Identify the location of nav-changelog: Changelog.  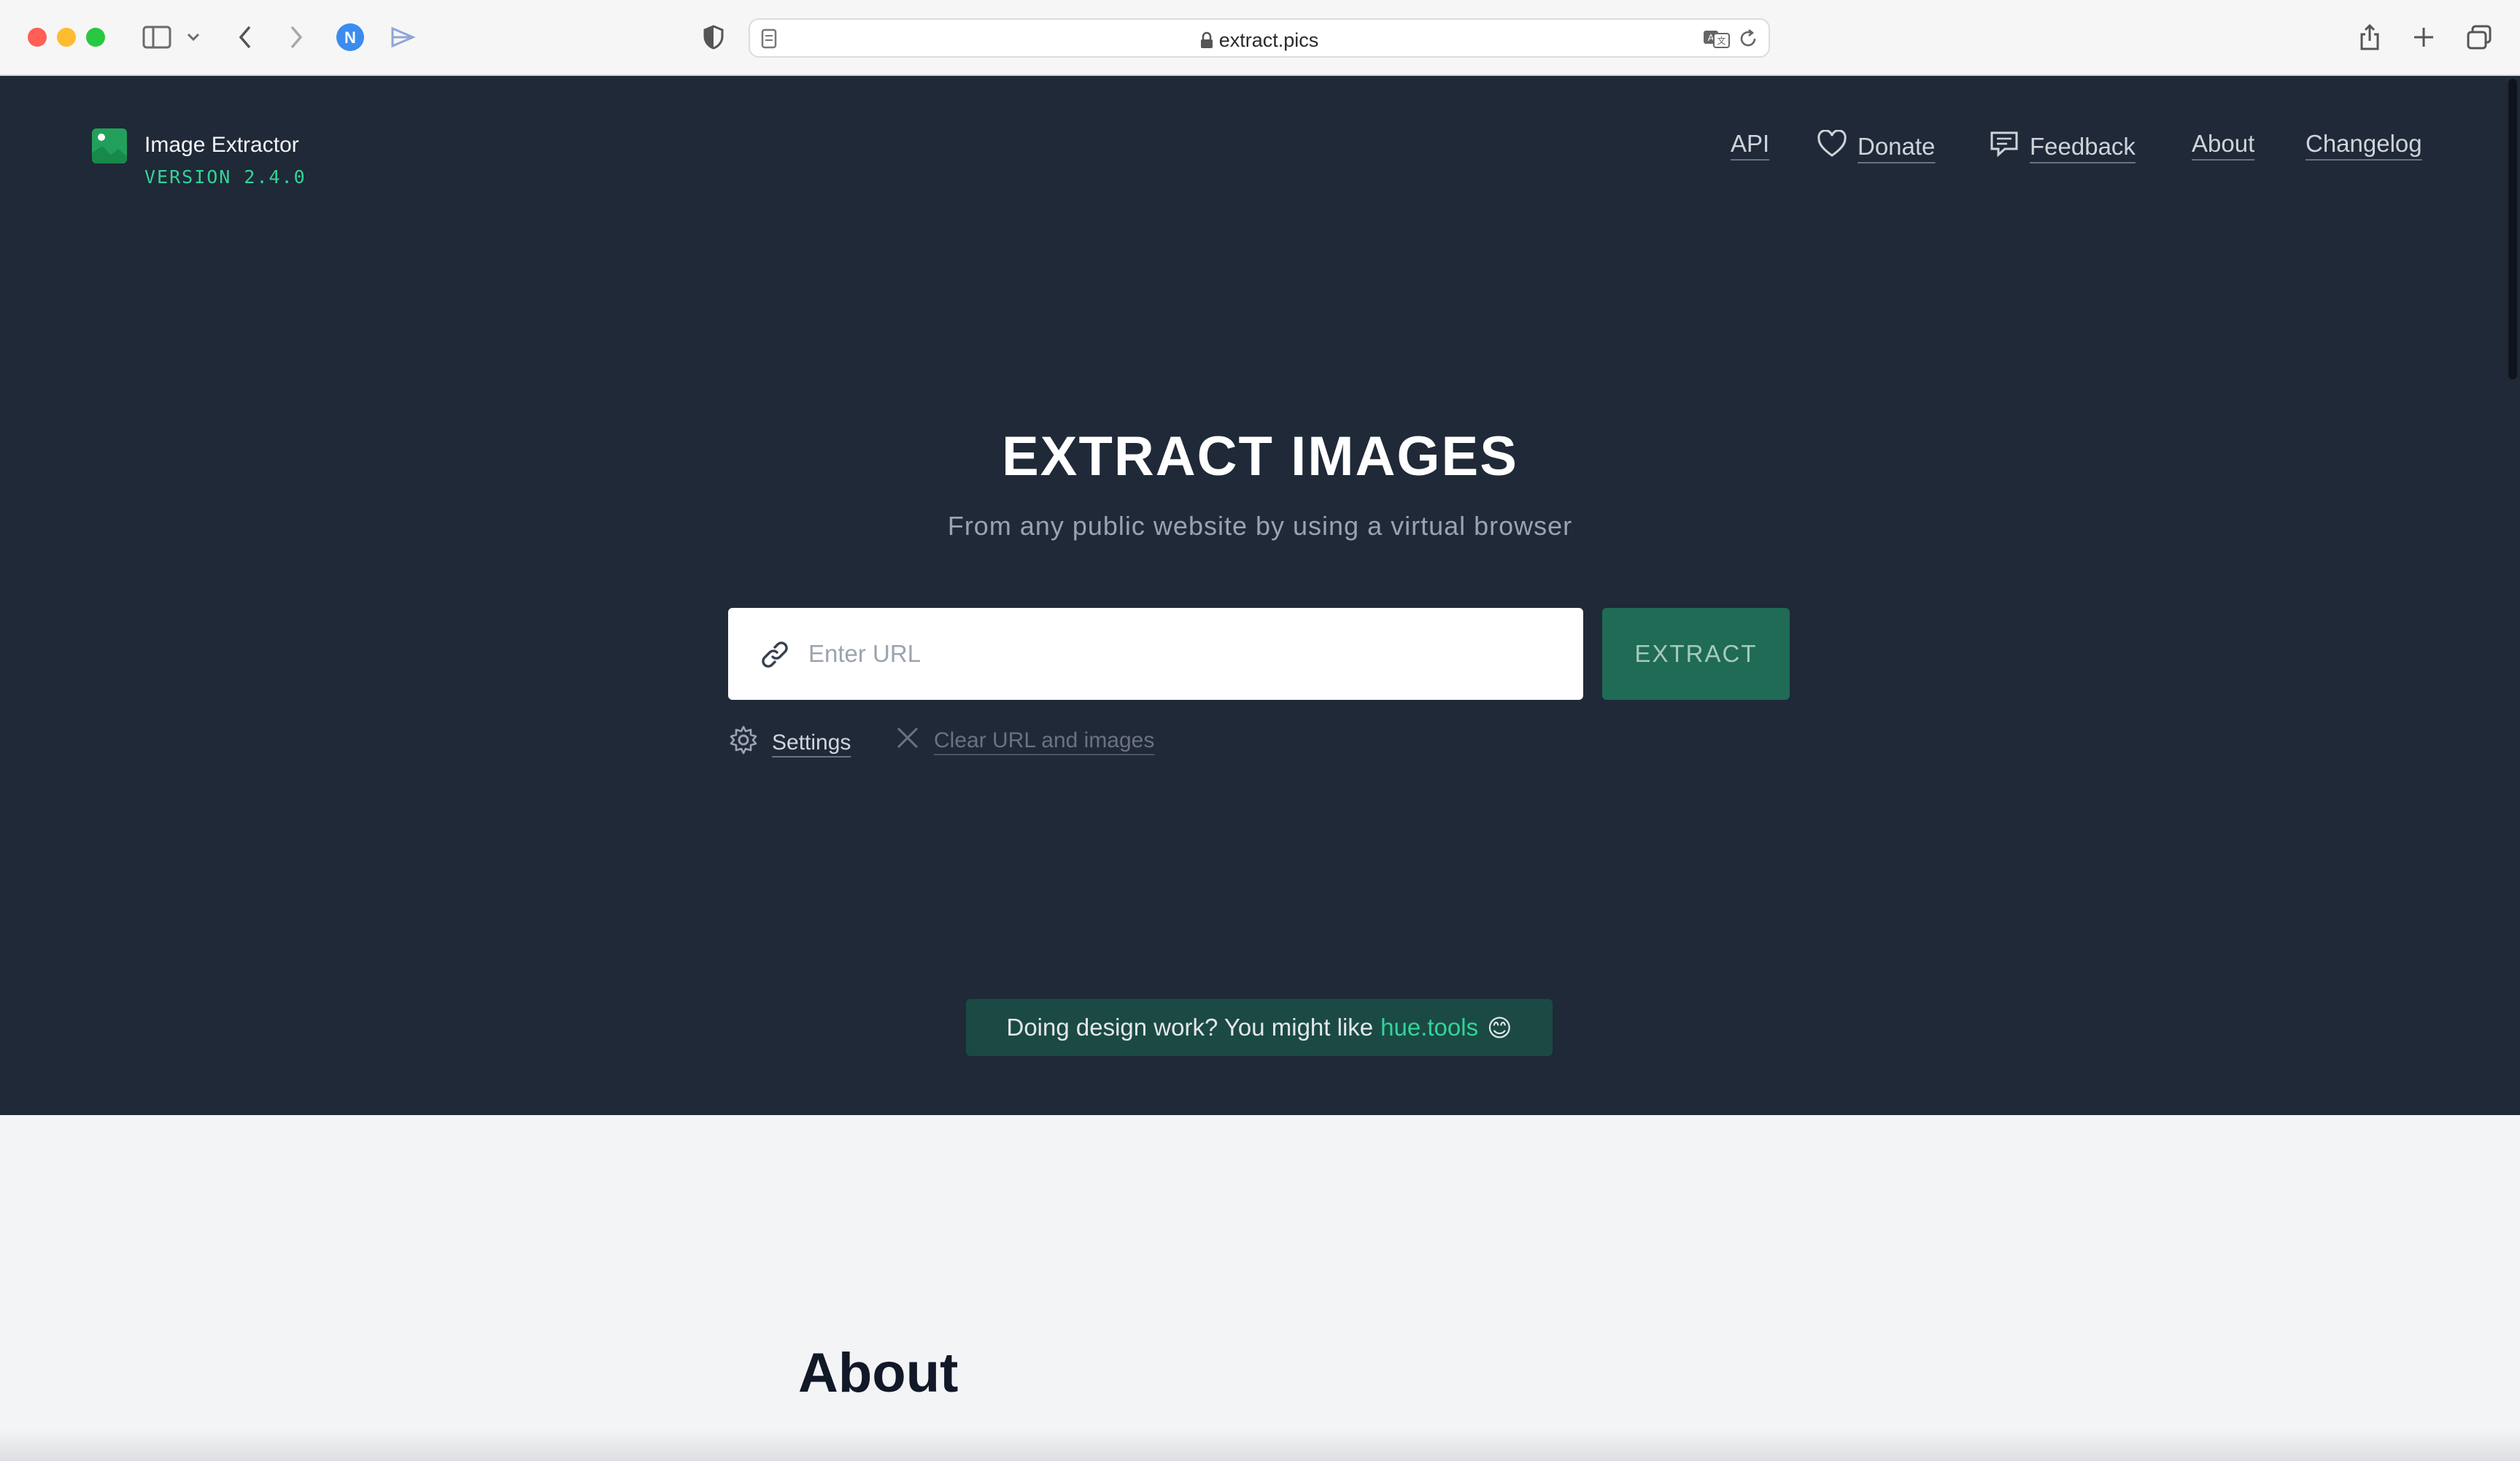
(2364, 144).